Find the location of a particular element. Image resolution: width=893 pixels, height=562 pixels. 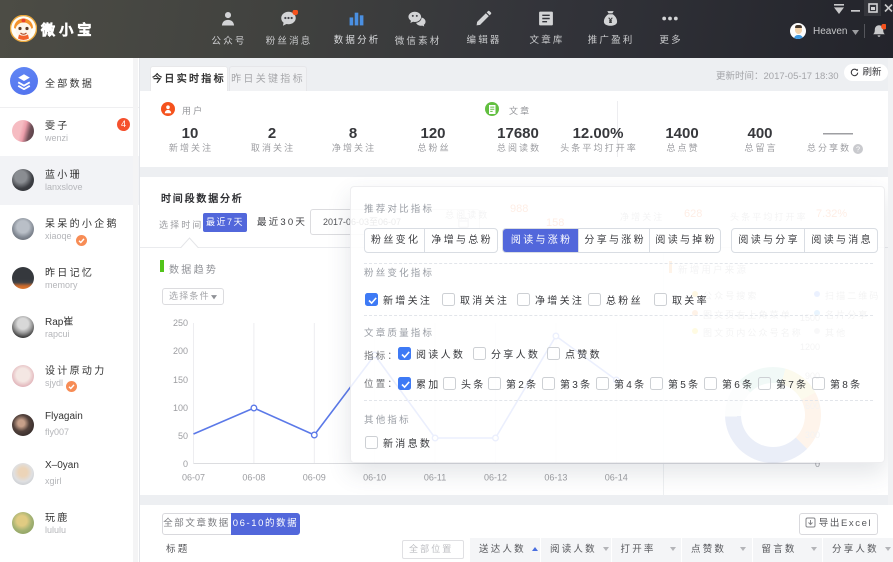

svg-text: 200 is located at coordinates (180, 351).